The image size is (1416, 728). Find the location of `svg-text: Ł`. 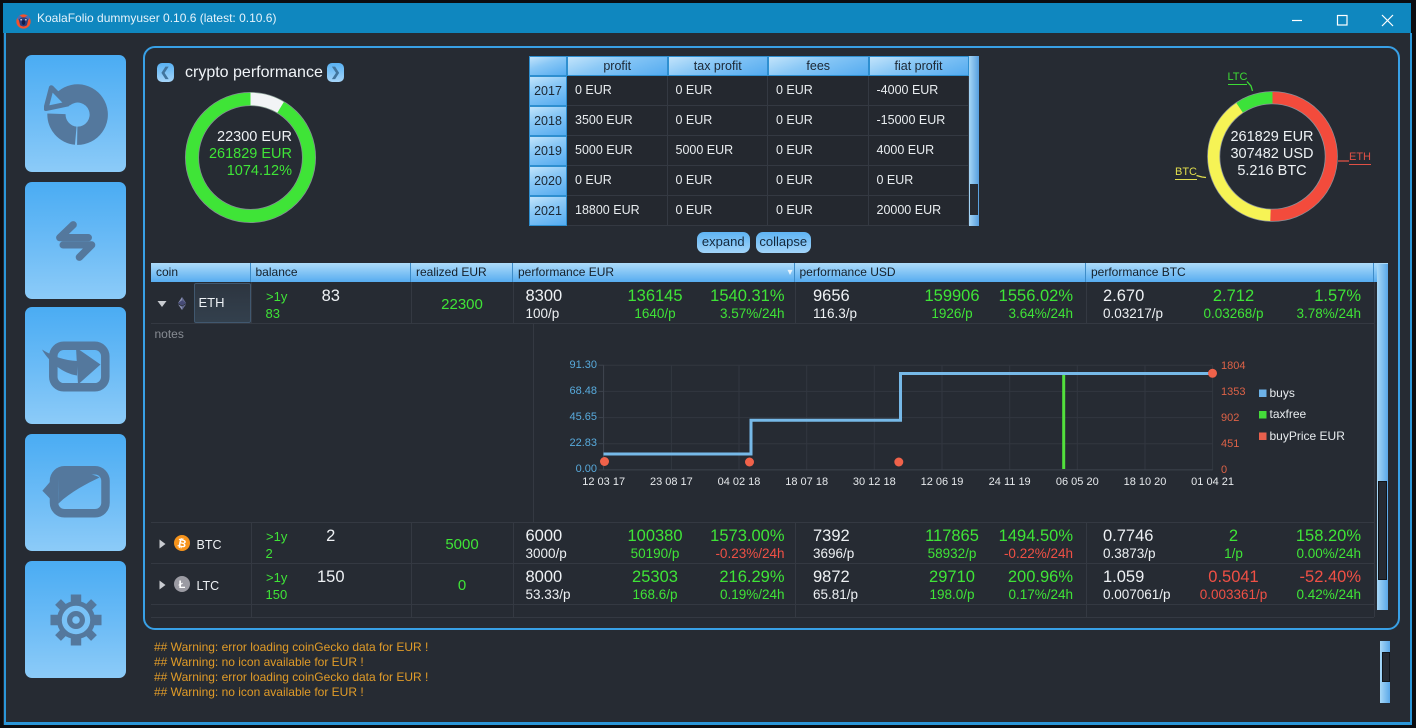

svg-text: Ł is located at coordinates (182, 585).